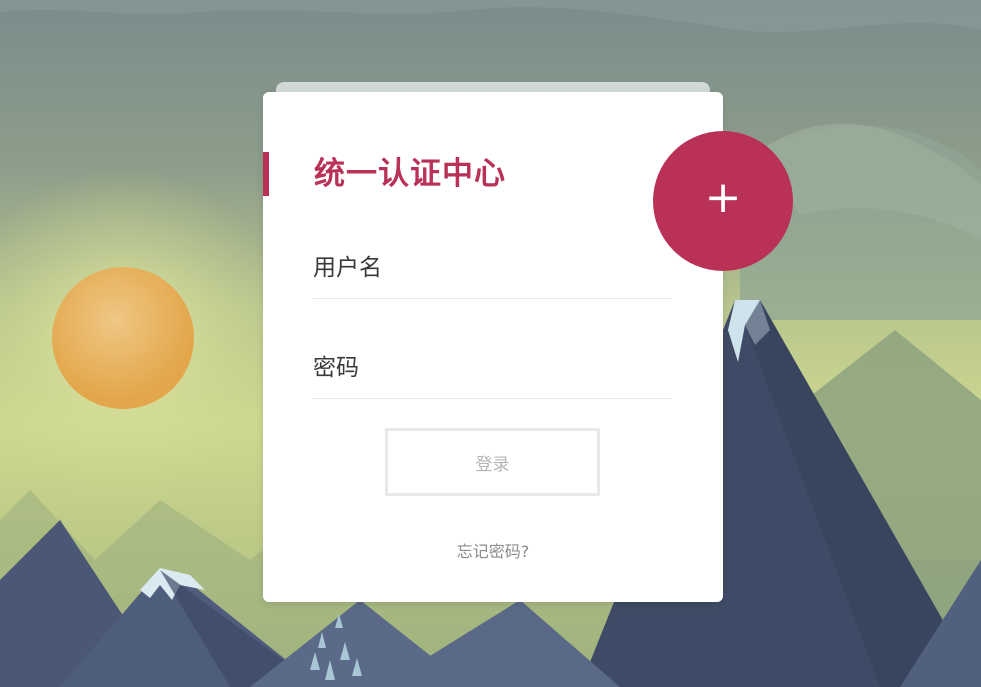  I want to click on username-field, so click(492, 273).